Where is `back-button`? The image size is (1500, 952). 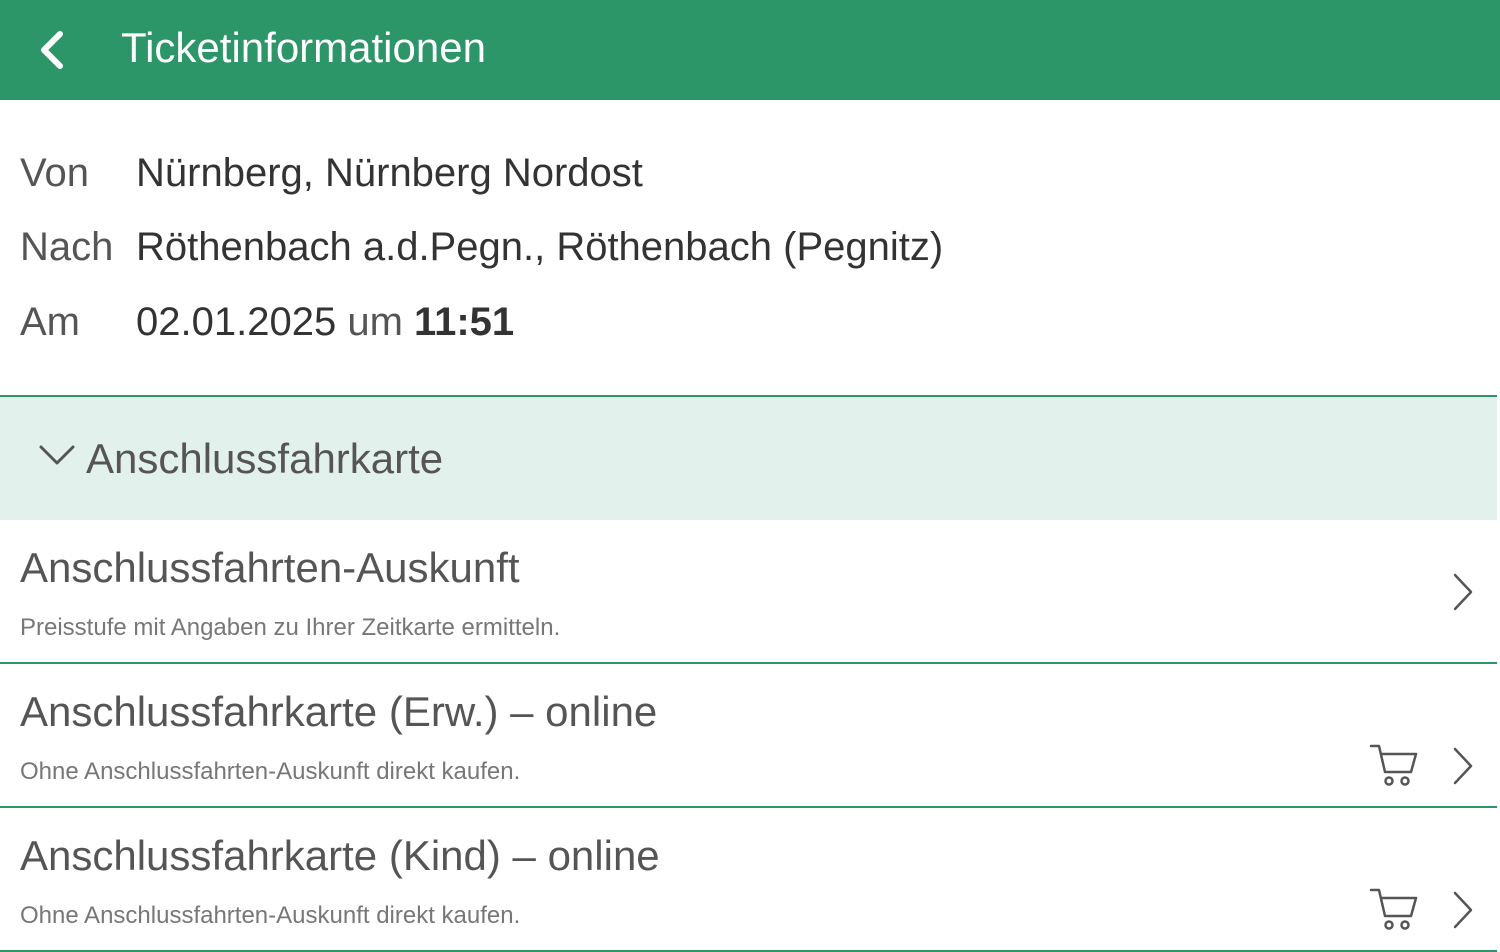
back-button is located at coordinates (52, 50).